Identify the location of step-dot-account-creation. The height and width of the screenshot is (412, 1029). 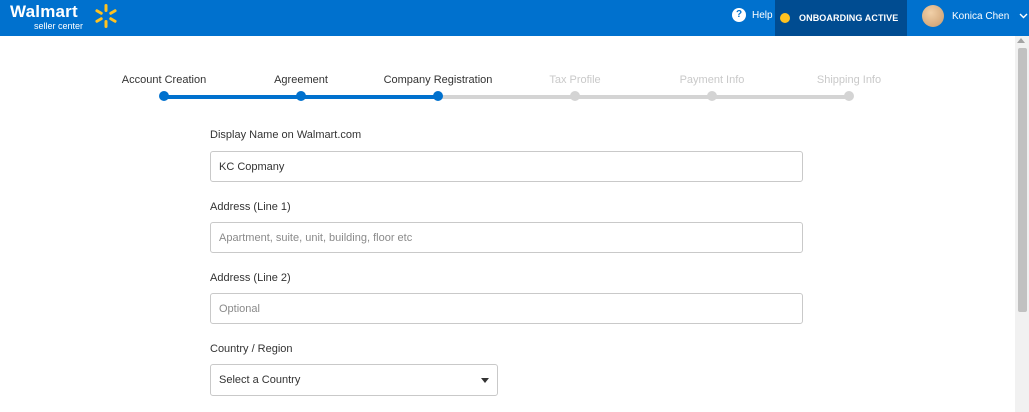
(164, 96).